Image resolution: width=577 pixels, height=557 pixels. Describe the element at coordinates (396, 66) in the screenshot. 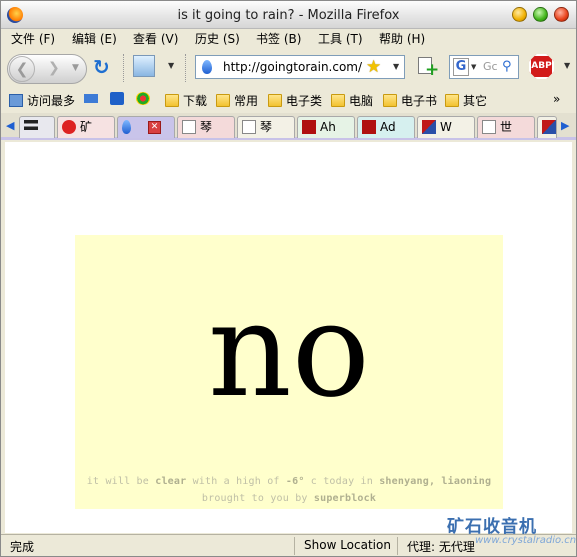

I see `url-dropdown-icon: ▼` at that location.